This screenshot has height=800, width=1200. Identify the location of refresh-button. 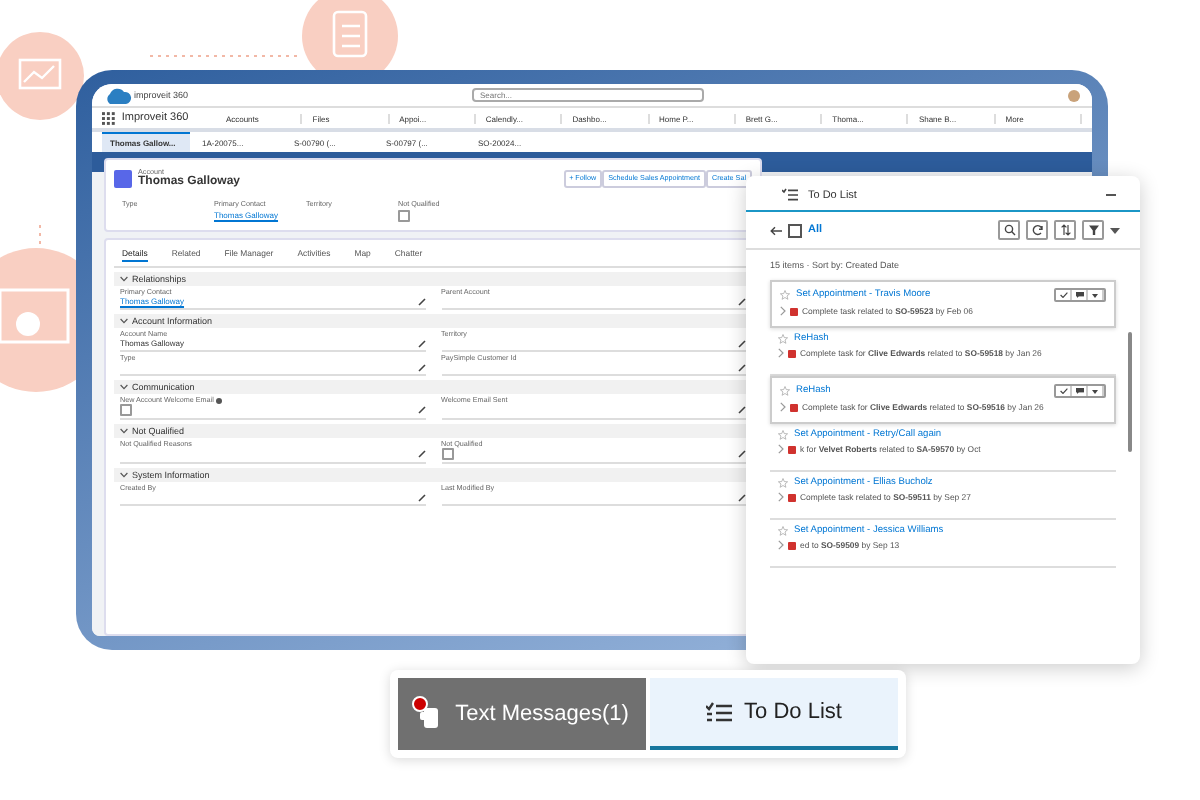
(1037, 230).